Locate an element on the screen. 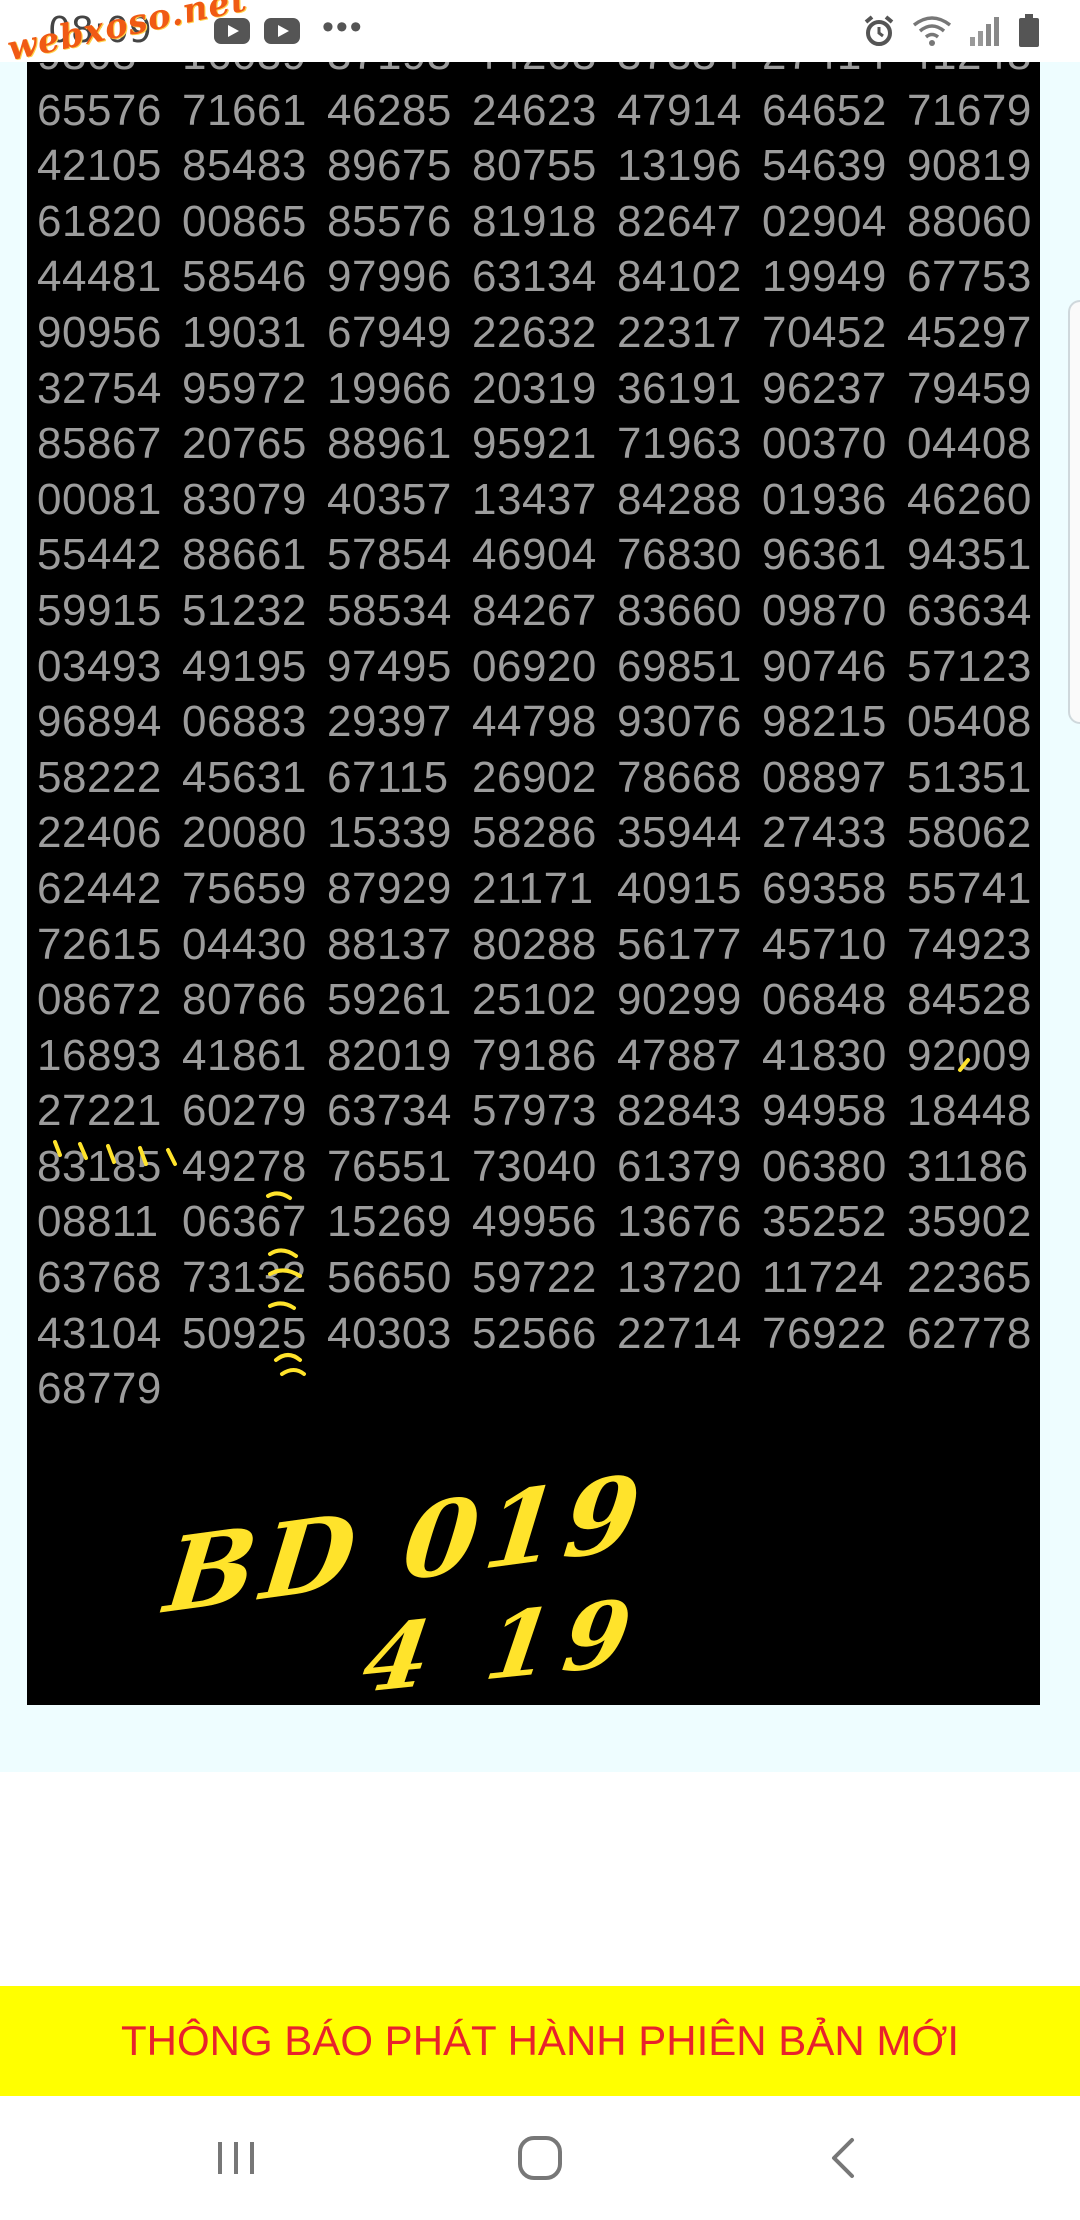 This screenshot has width=1080, height=2220. number-cell: 62778 is located at coordinates (969, 1333).